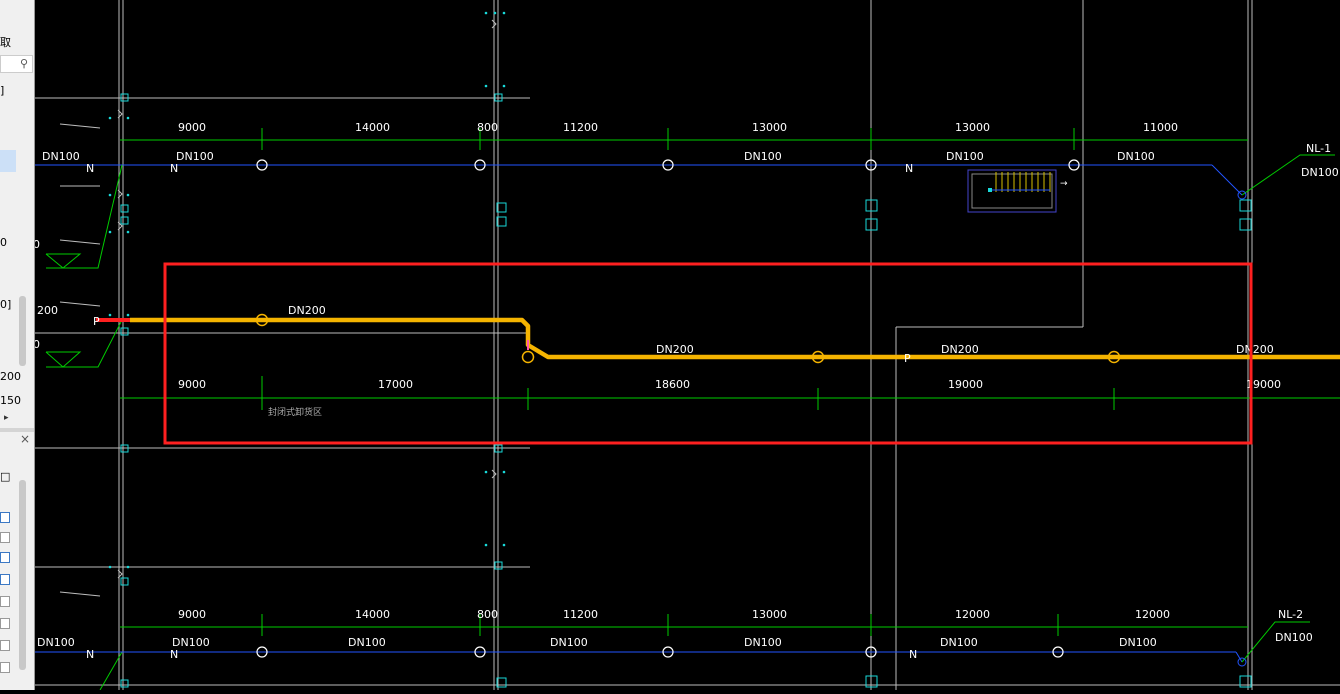 The height and width of the screenshot is (694, 1340). Describe the element at coordinates (16, 64) in the screenshot. I see `search-box: ⚲` at that location.